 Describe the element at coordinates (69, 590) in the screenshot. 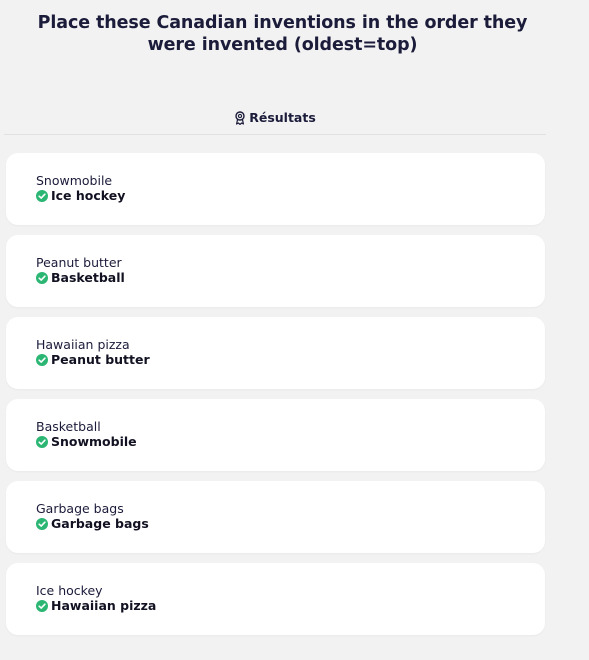

I see `placed-item-text: Ice hockey` at that location.